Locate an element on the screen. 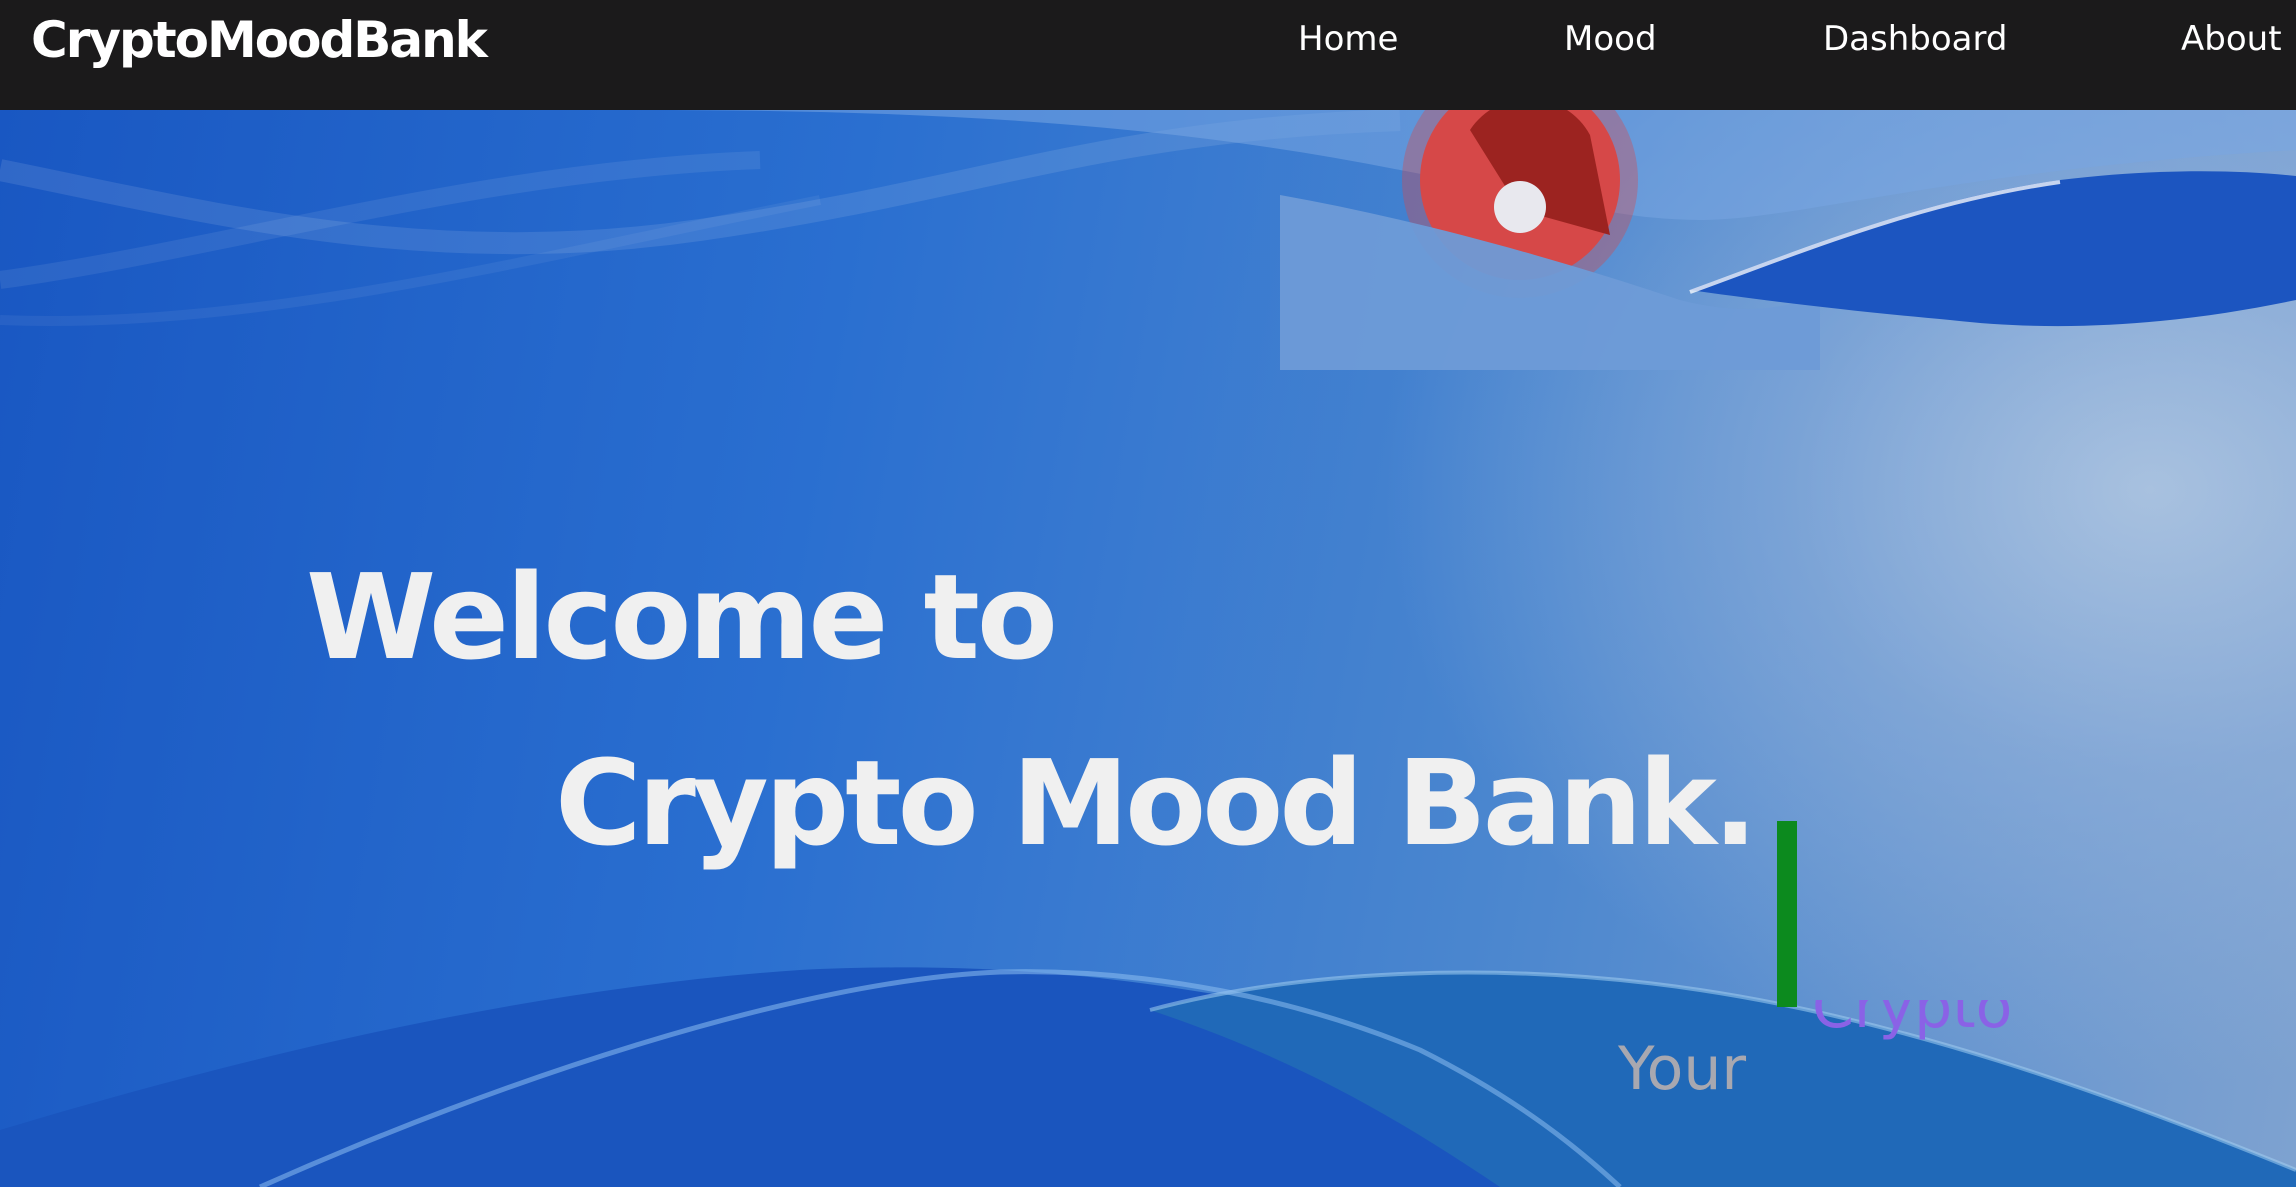 The width and height of the screenshot is (2296, 1187). hero-title-line2: Crypto Mood Bank. is located at coordinates (1156, 803).